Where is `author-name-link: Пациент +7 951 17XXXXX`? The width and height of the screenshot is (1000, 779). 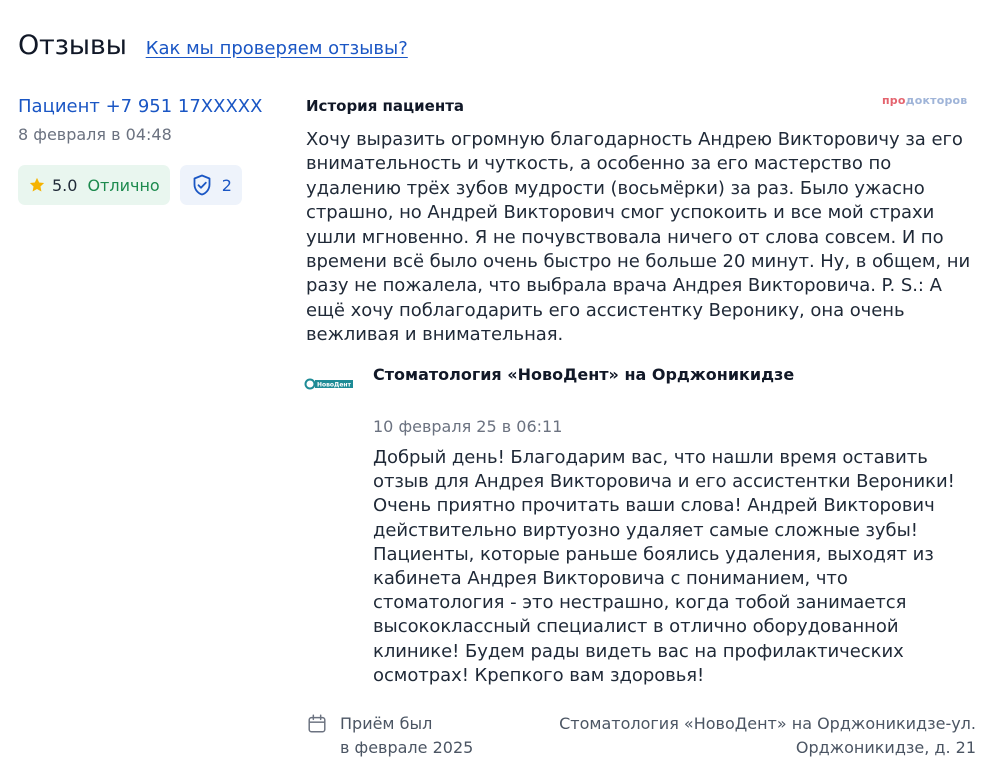 author-name-link: Пациент +7 951 17XXXXX is located at coordinates (148, 107).